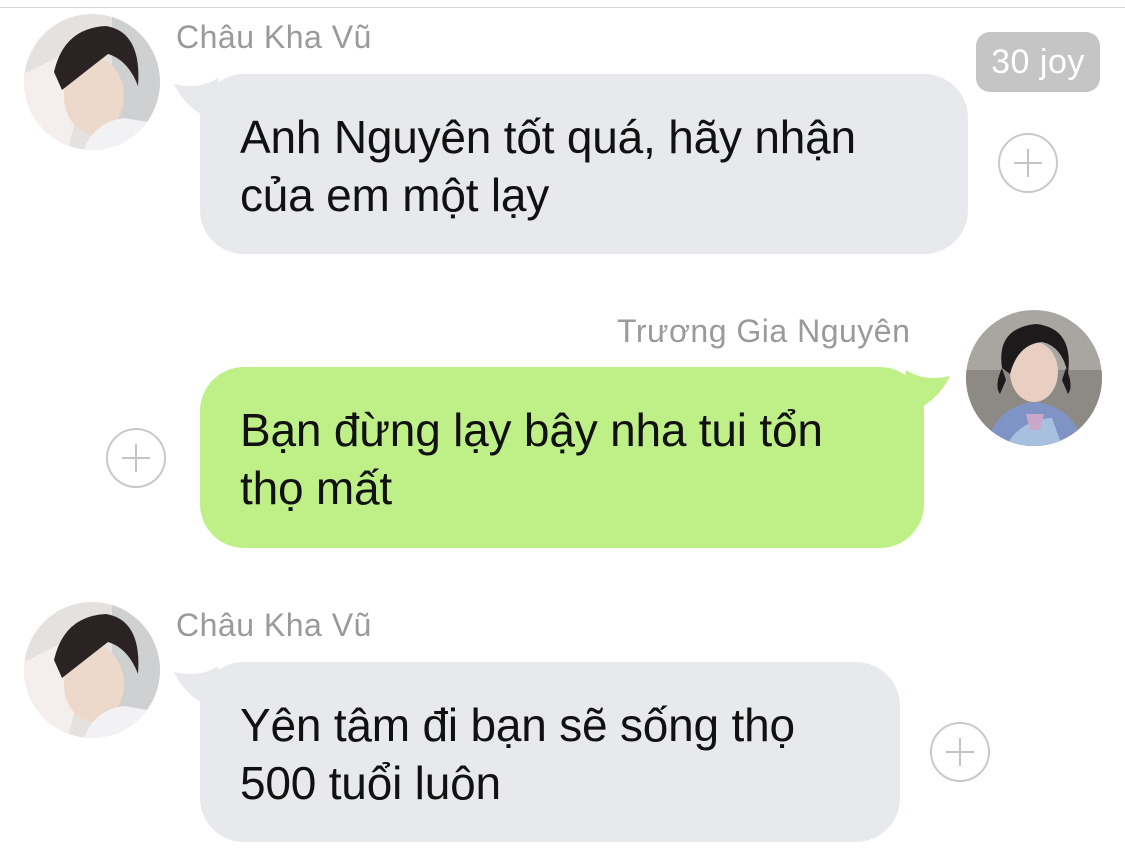  Describe the element at coordinates (550, 752) in the screenshot. I see `message-bubble: Yên tâm đi bạn sẽ sống thọ 500 tuổi luôn` at that location.